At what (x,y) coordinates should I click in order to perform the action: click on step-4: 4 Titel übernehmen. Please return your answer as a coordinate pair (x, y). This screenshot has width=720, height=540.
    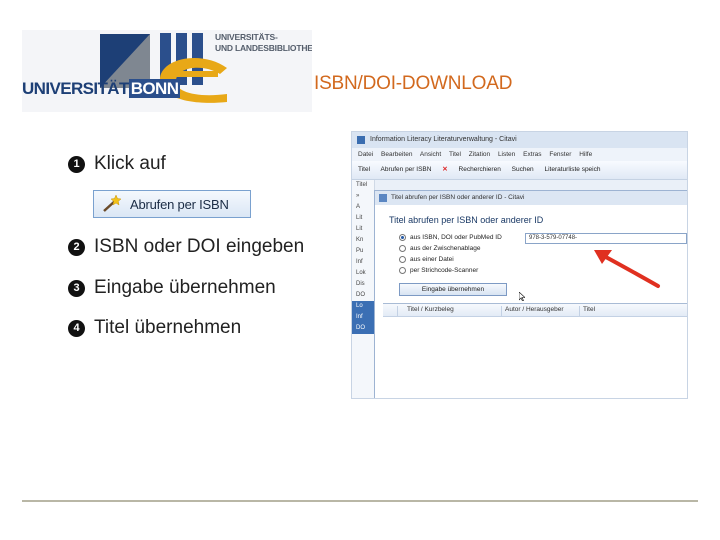
    Looking at the image, I should click on (154, 328).